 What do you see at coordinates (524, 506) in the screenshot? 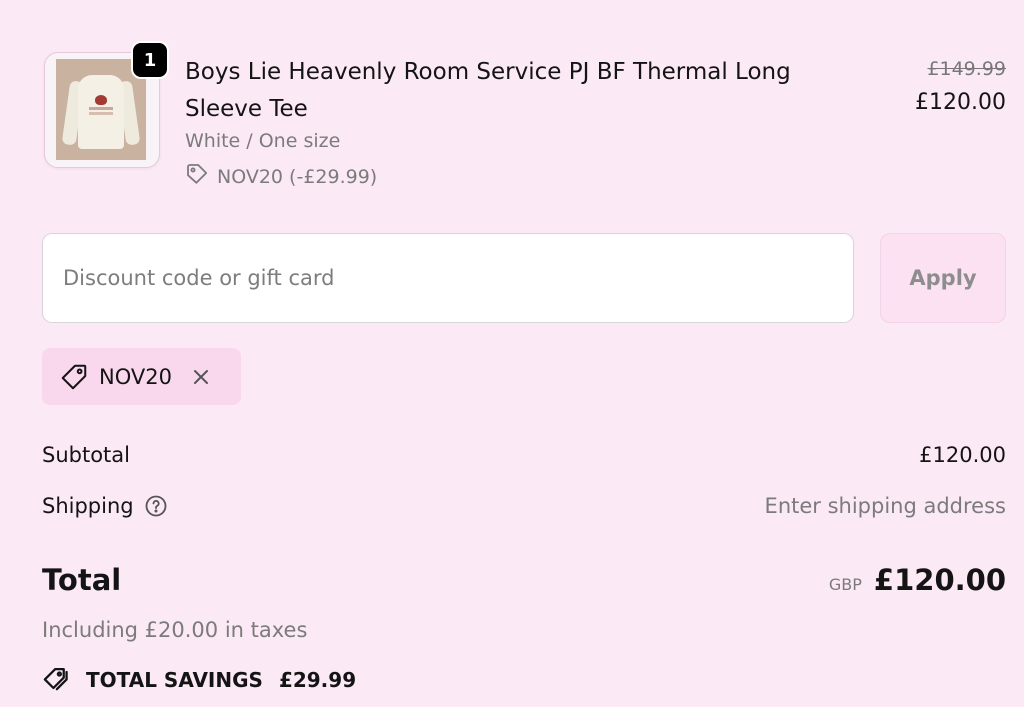
I see `shipping-row: Shipping Enter shipping address` at bounding box center [524, 506].